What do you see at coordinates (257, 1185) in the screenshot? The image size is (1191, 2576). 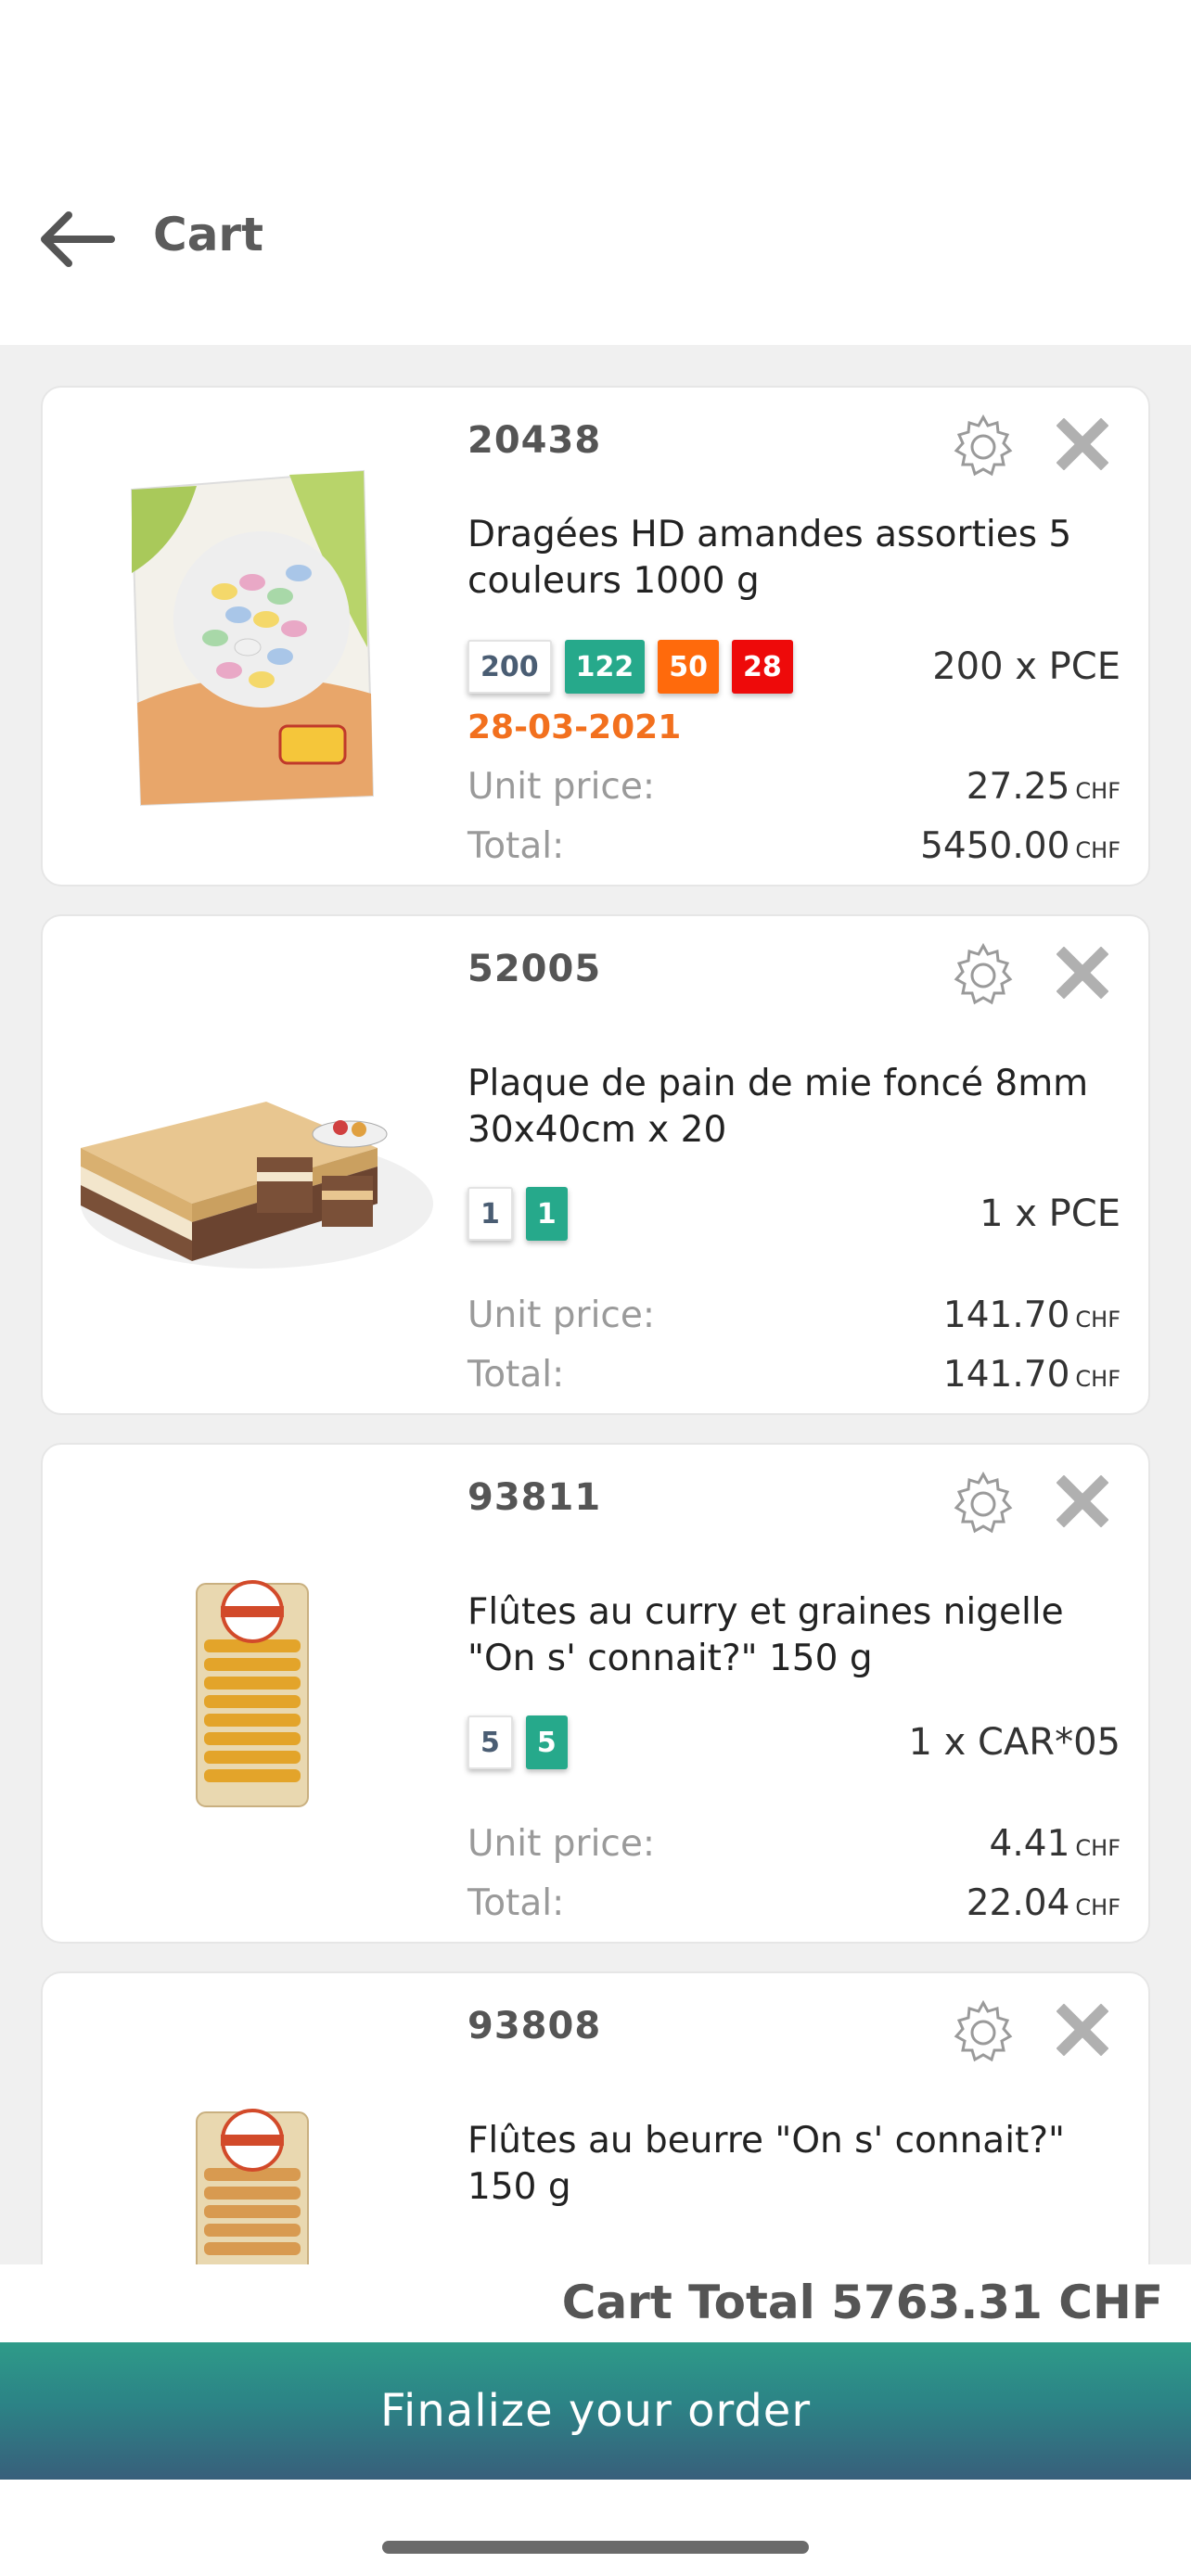 I see `bread-sheets-image` at bounding box center [257, 1185].